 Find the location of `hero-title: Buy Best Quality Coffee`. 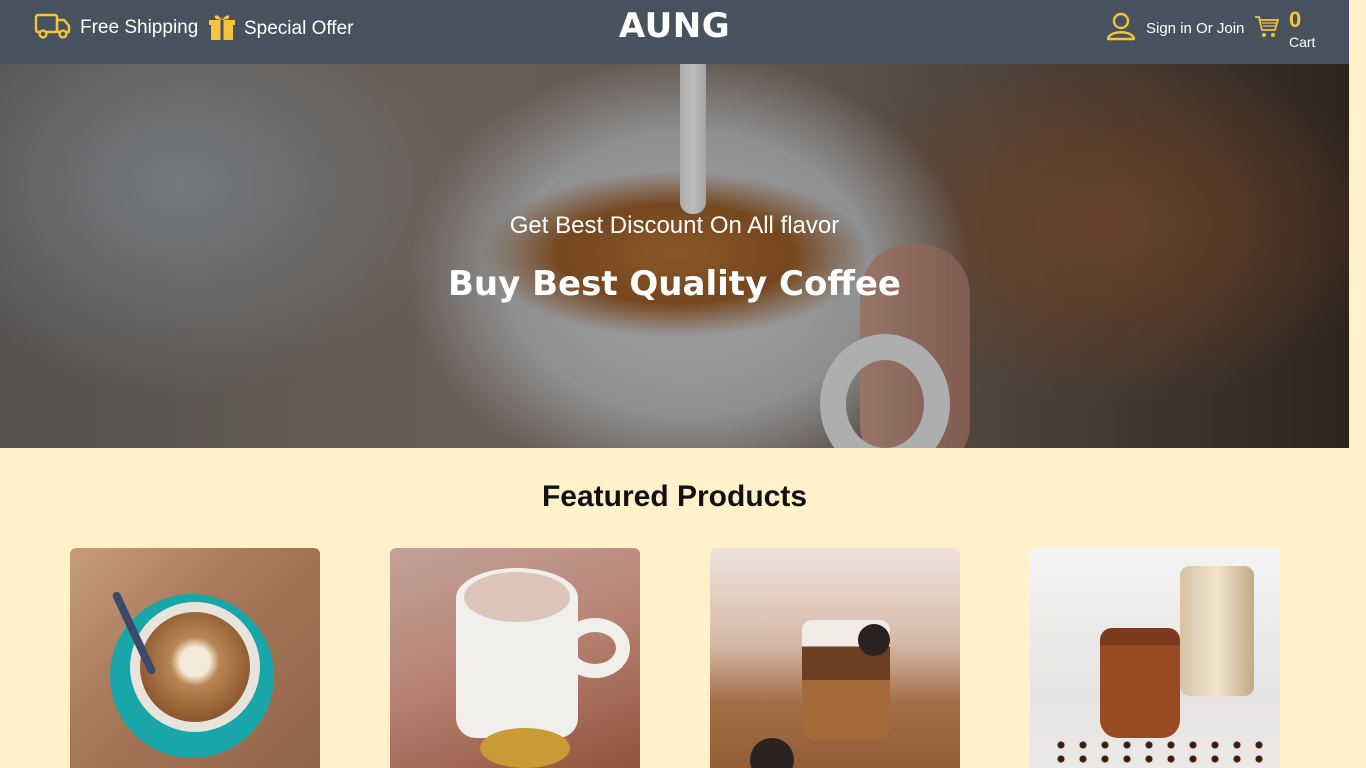

hero-title: Buy Best Quality Coffee is located at coordinates (674, 284).